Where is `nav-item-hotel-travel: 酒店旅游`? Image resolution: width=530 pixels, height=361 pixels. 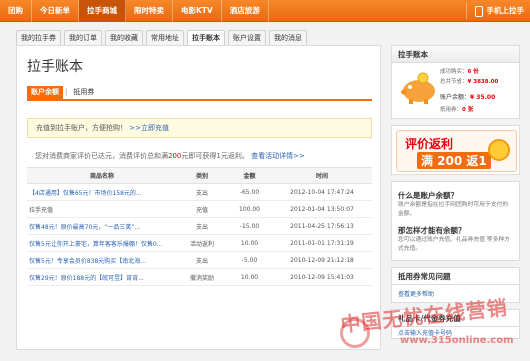 nav-item-hotel-travel: 酒店旅游 is located at coordinates (245, 11).